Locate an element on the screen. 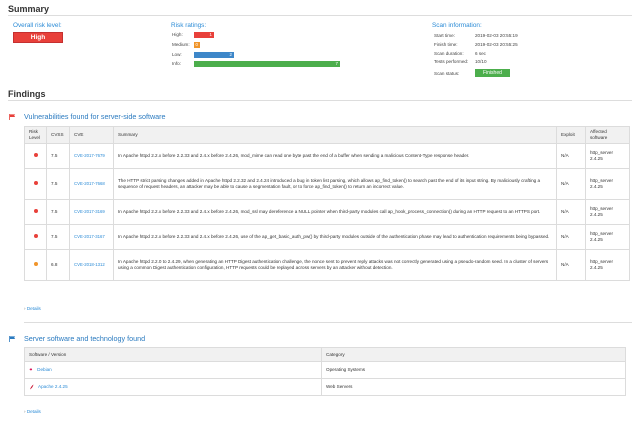 This screenshot has width=640, height=424. scan-row-status: Scan status: Finished is located at coordinates (472, 73).